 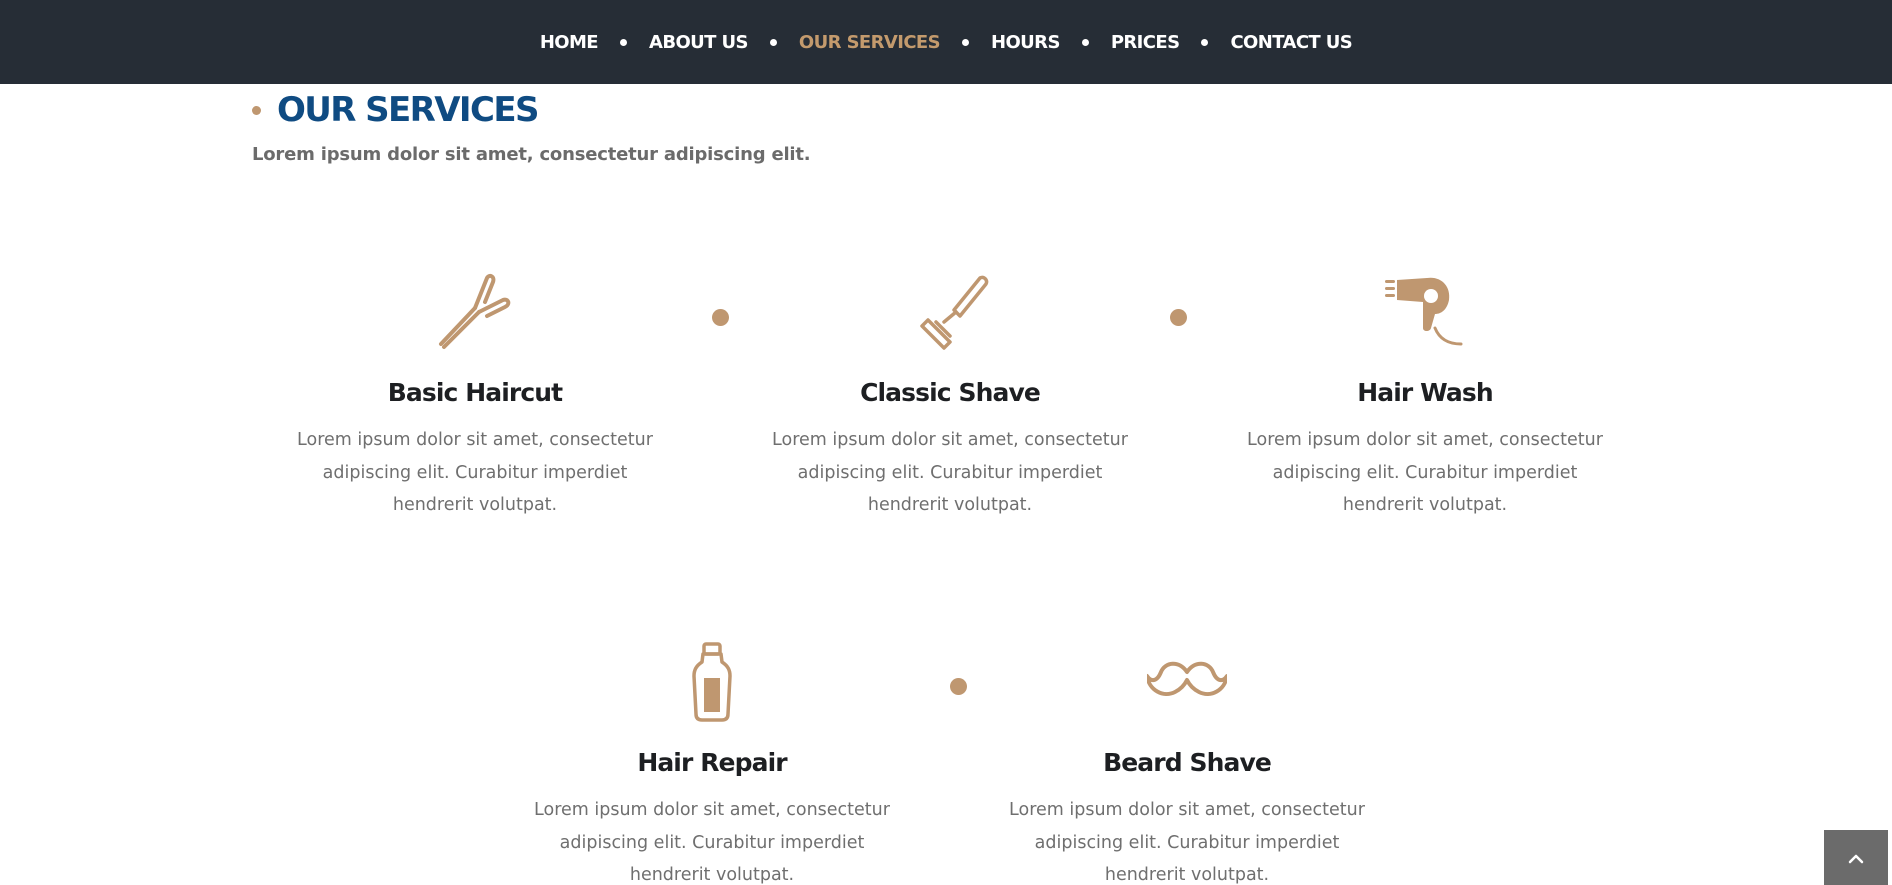 I want to click on service-title: Hair Repair, so click(x=712, y=762).